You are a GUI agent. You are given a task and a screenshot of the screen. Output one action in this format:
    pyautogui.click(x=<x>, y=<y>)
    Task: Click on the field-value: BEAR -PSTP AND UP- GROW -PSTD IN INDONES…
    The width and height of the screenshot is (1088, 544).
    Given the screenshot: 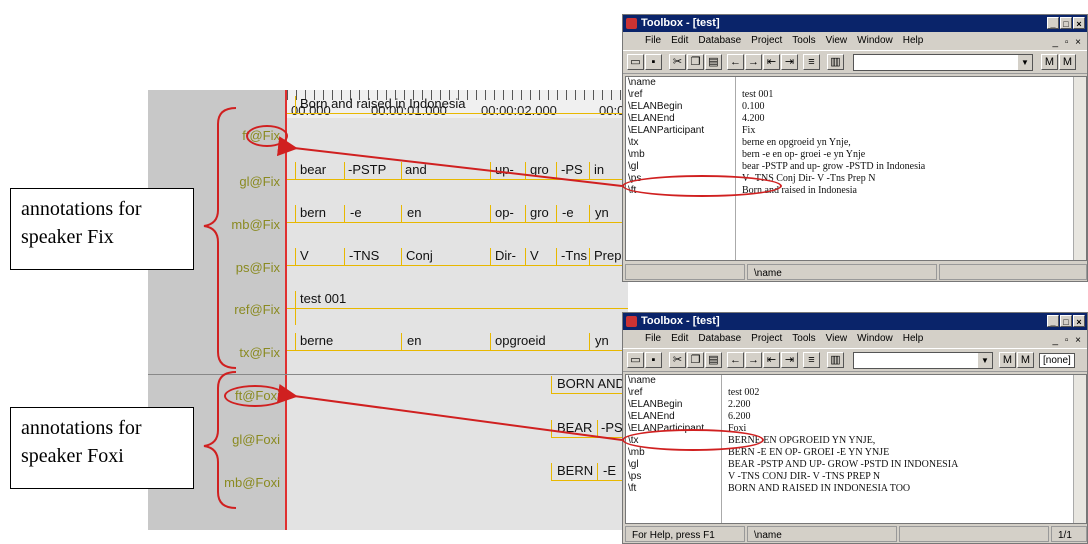 What is the action you would take?
    pyautogui.click(x=900, y=465)
    